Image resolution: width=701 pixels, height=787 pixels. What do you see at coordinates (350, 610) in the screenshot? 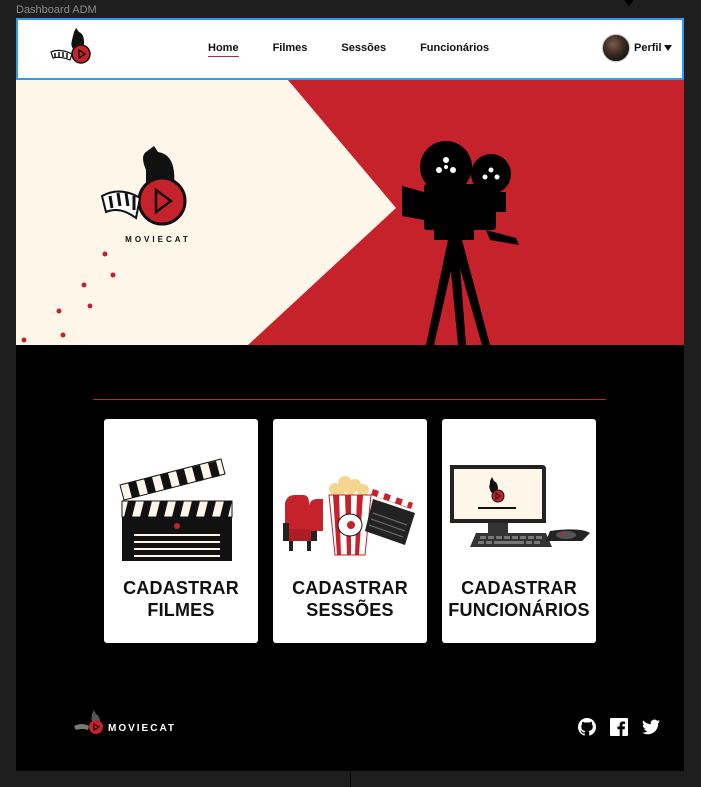
I see `card-title-line2: SESSÕES` at bounding box center [350, 610].